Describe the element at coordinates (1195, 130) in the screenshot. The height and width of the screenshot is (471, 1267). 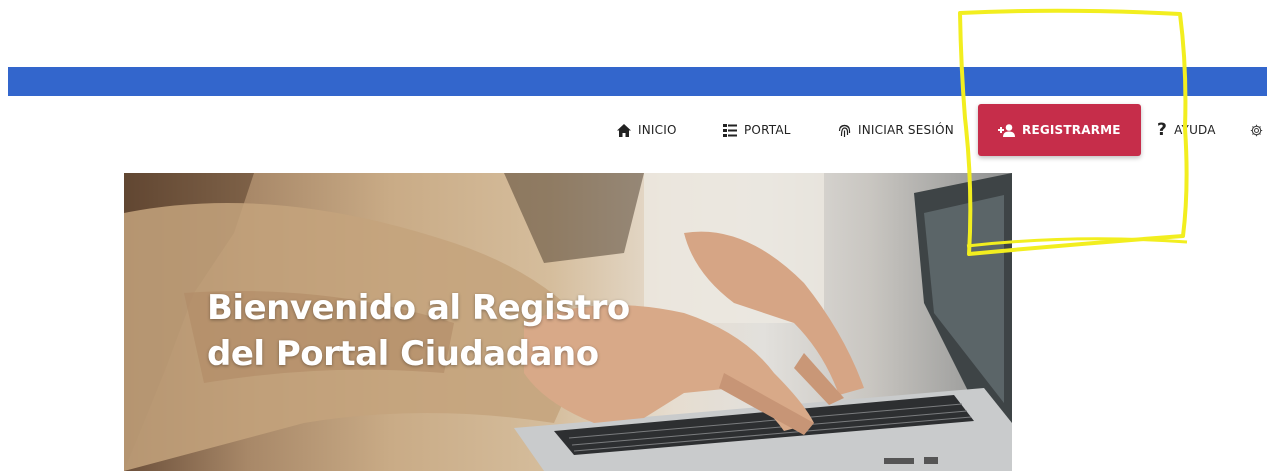
I see `nav-item-label: AYUDA` at that location.